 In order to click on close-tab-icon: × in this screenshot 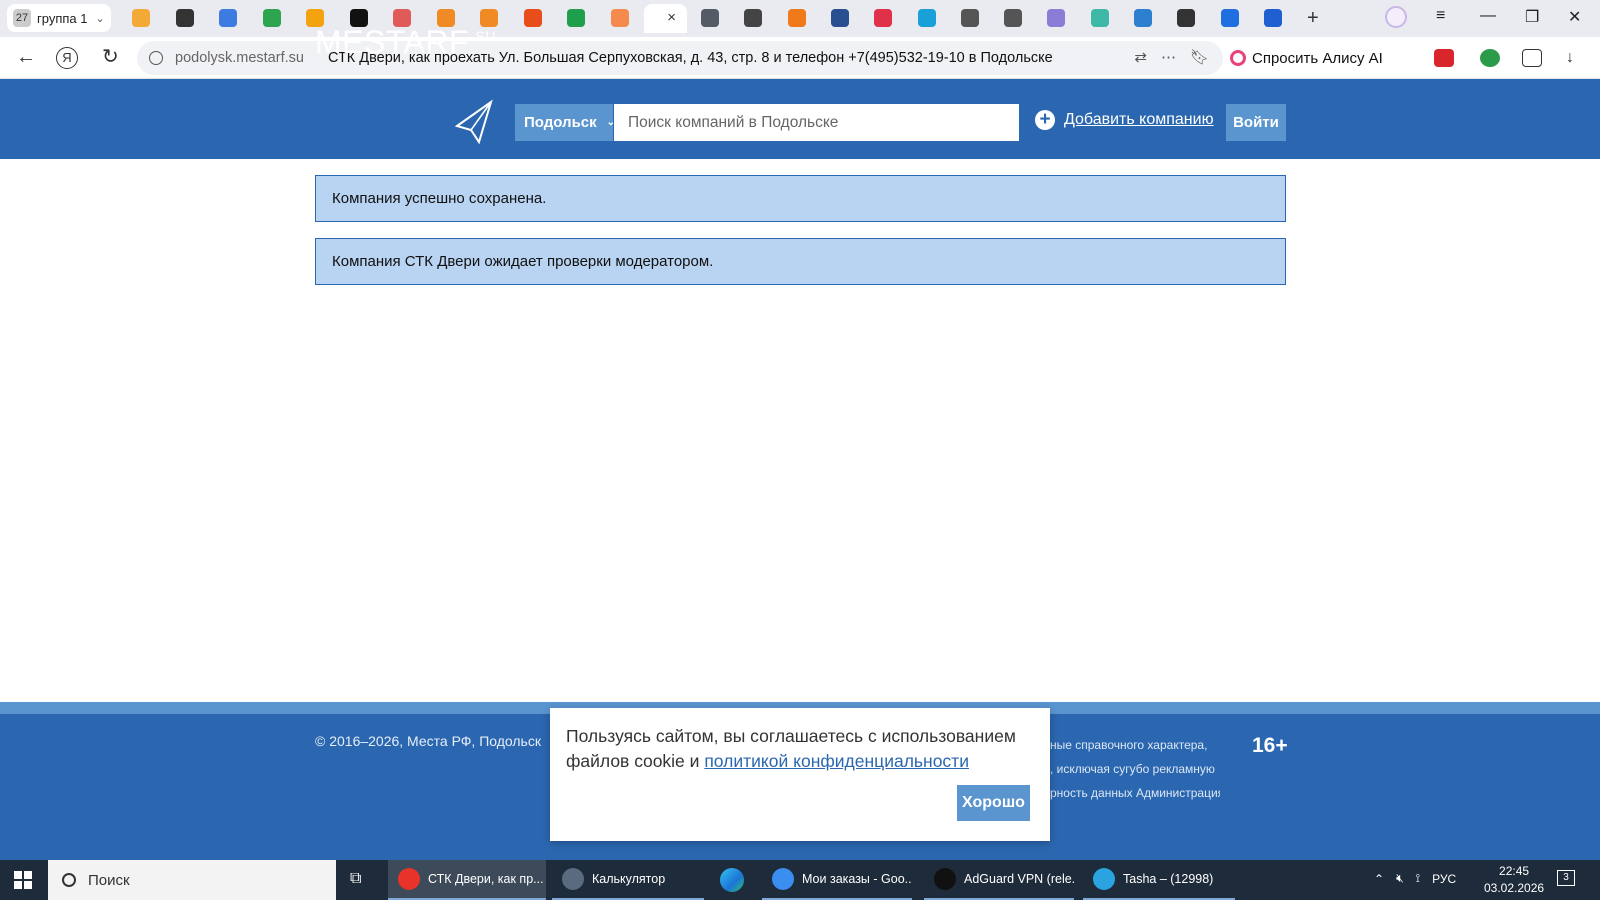, I will do `click(671, 17)`.